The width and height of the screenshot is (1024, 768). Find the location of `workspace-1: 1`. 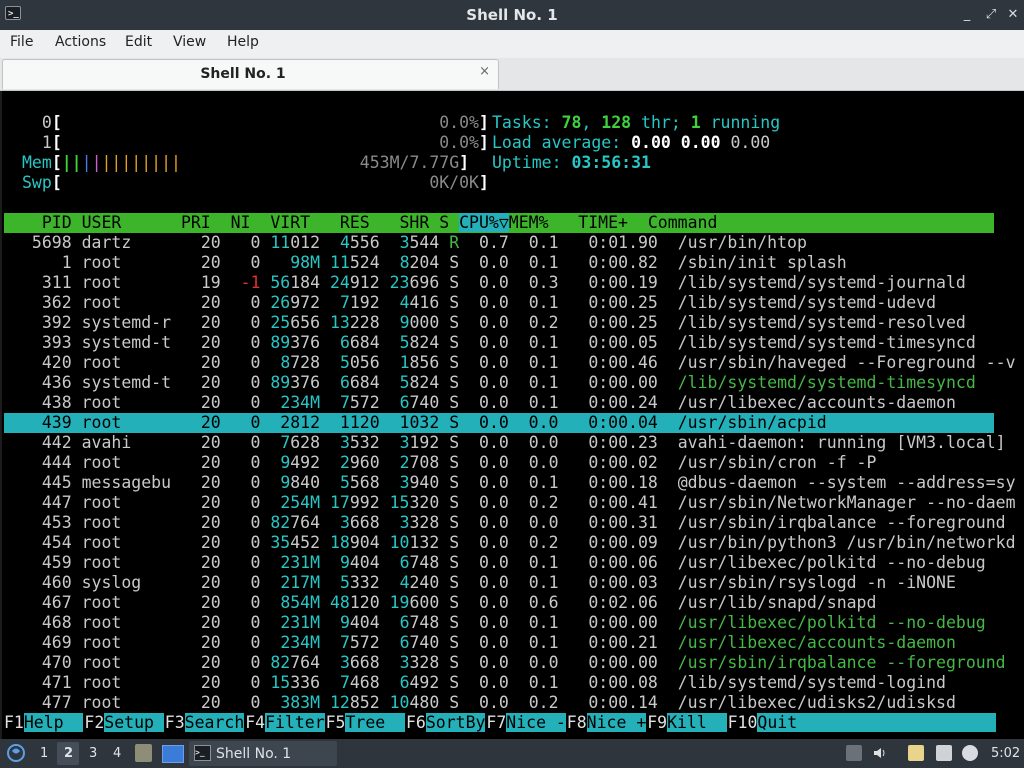

workspace-1: 1 is located at coordinates (44, 753).